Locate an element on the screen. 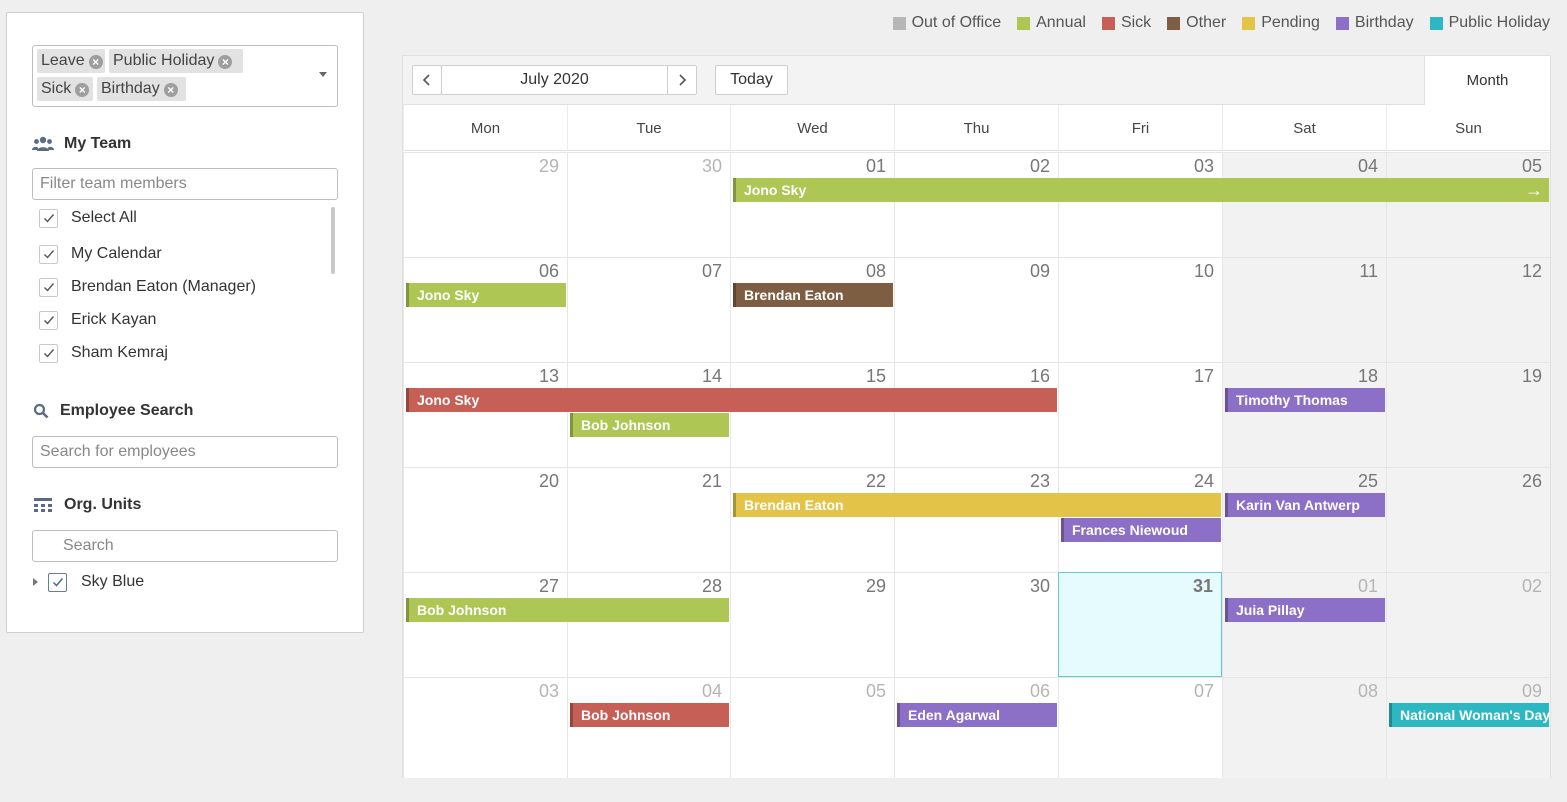  calendar-day-cell: 22 is located at coordinates (812, 519).